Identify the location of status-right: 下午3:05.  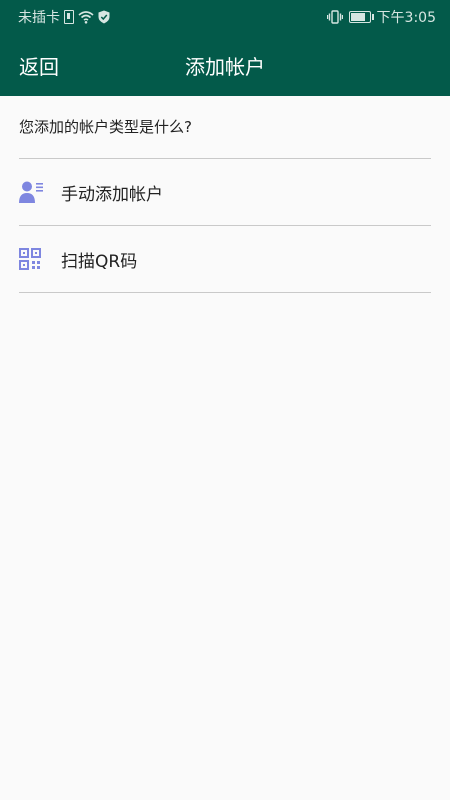
(378, 17).